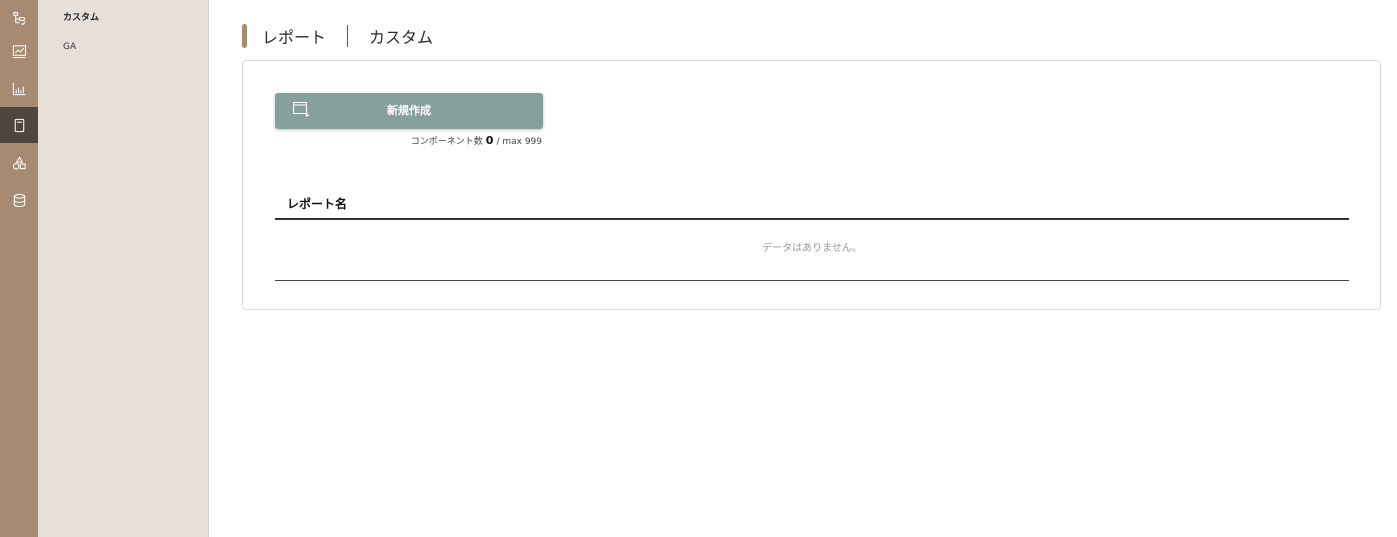 The width and height of the screenshot is (1397, 537). I want to click on component-count: コンポーネント数 0/ max 999, so click(476, 140).